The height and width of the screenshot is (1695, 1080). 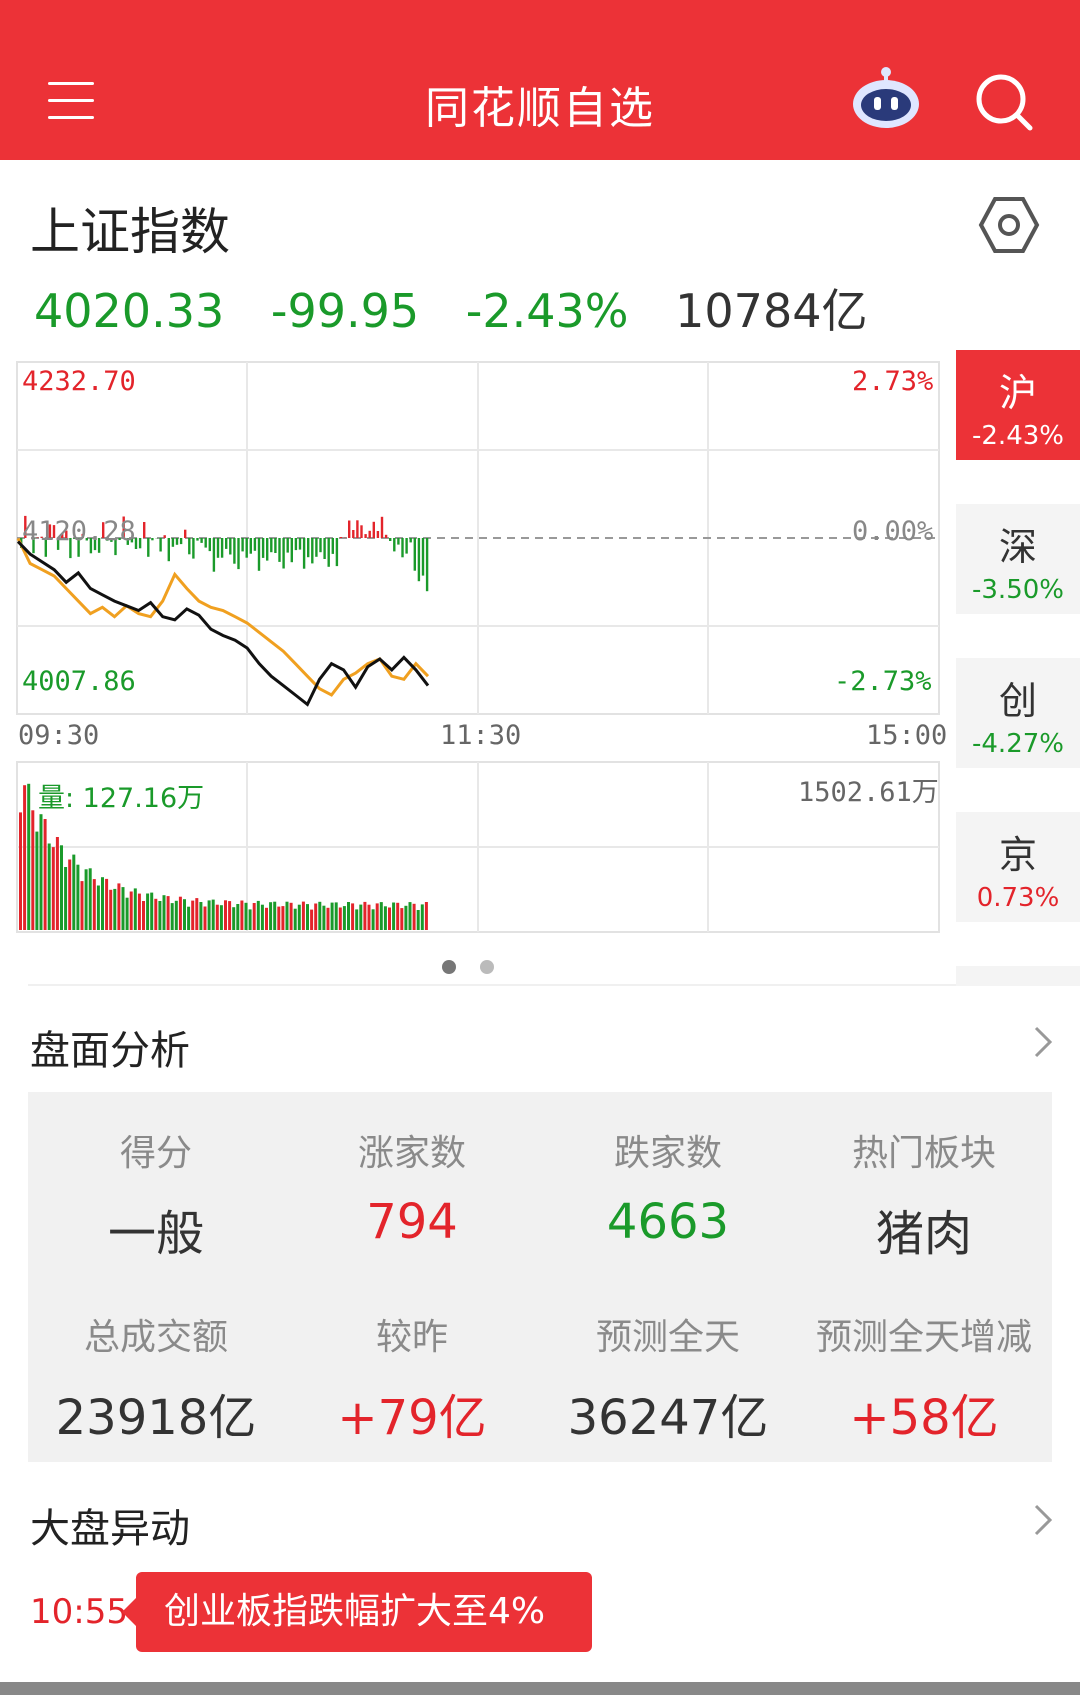 What do you see at coordinates (1017, 701) in the screenshot?
I see `market-tab-name: 创` at bounding box center [1017, 701].